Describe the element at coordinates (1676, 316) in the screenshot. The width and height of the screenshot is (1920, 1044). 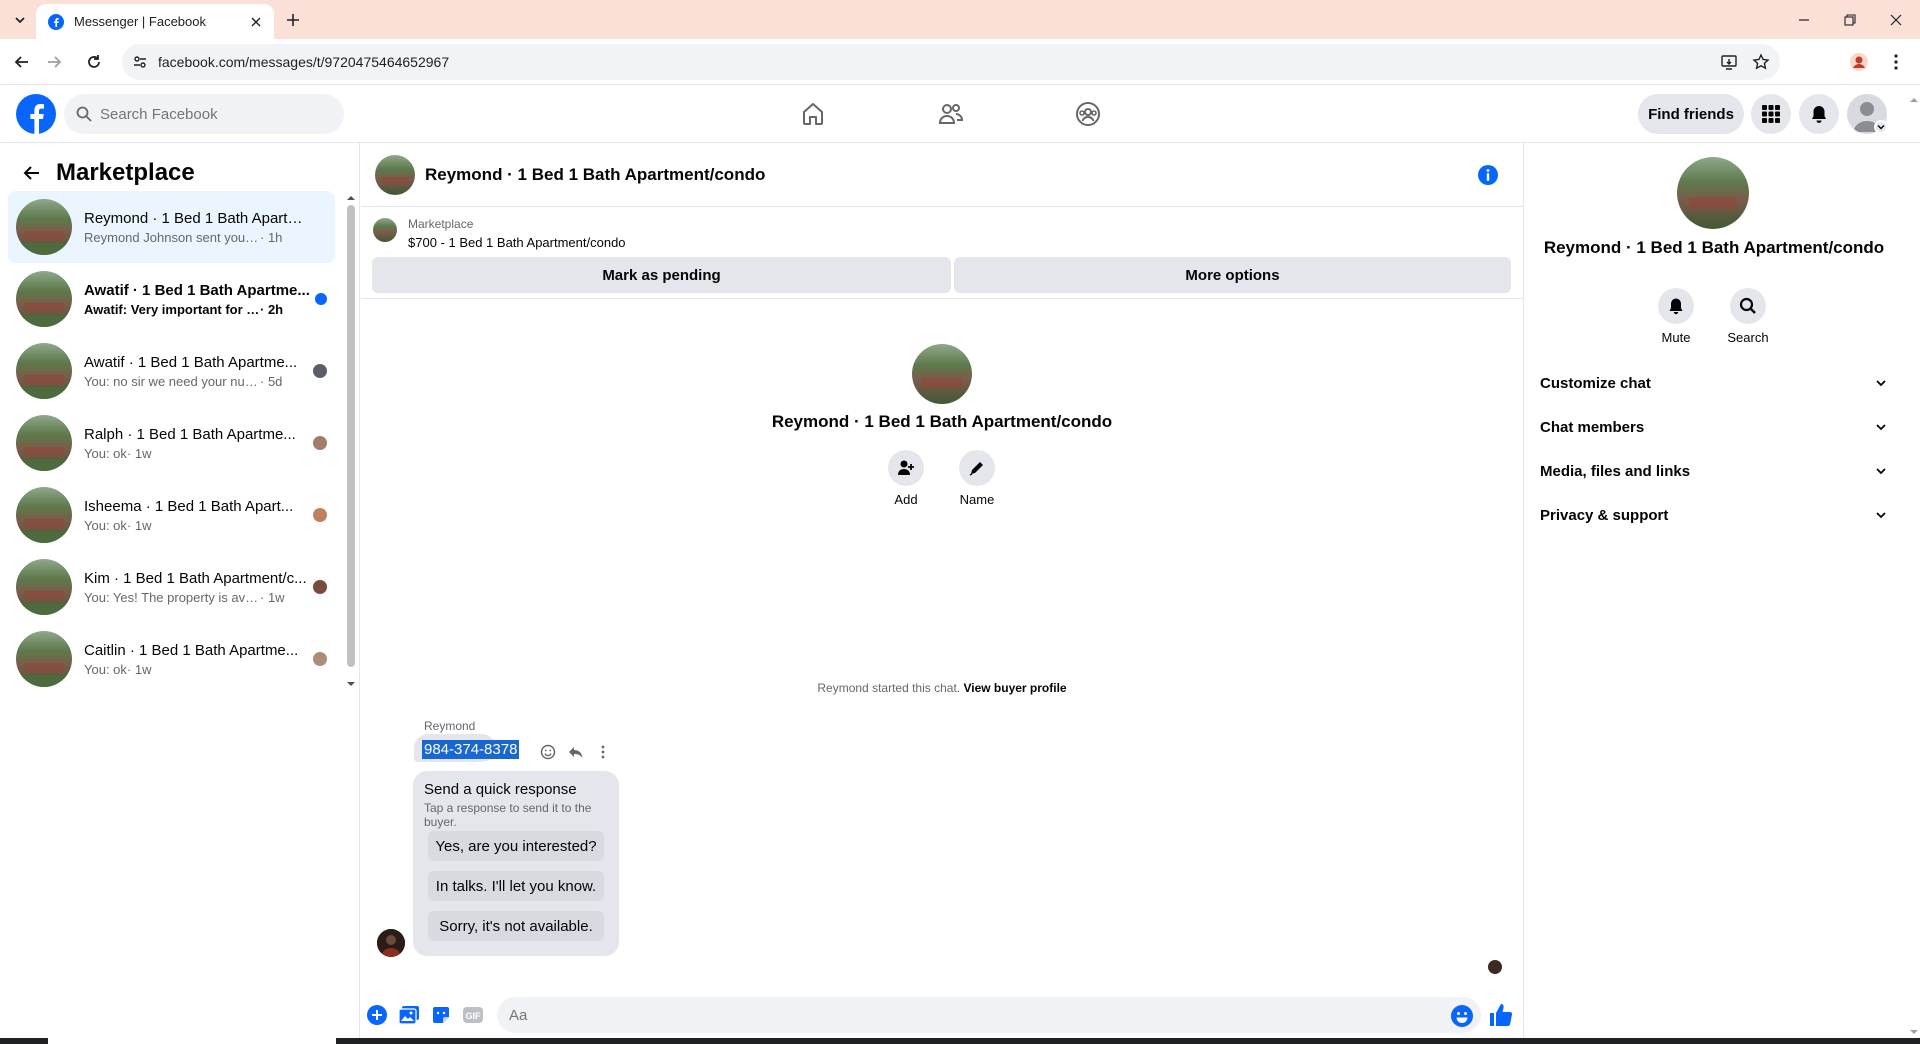
I see `mute-button: Mute` at that location.